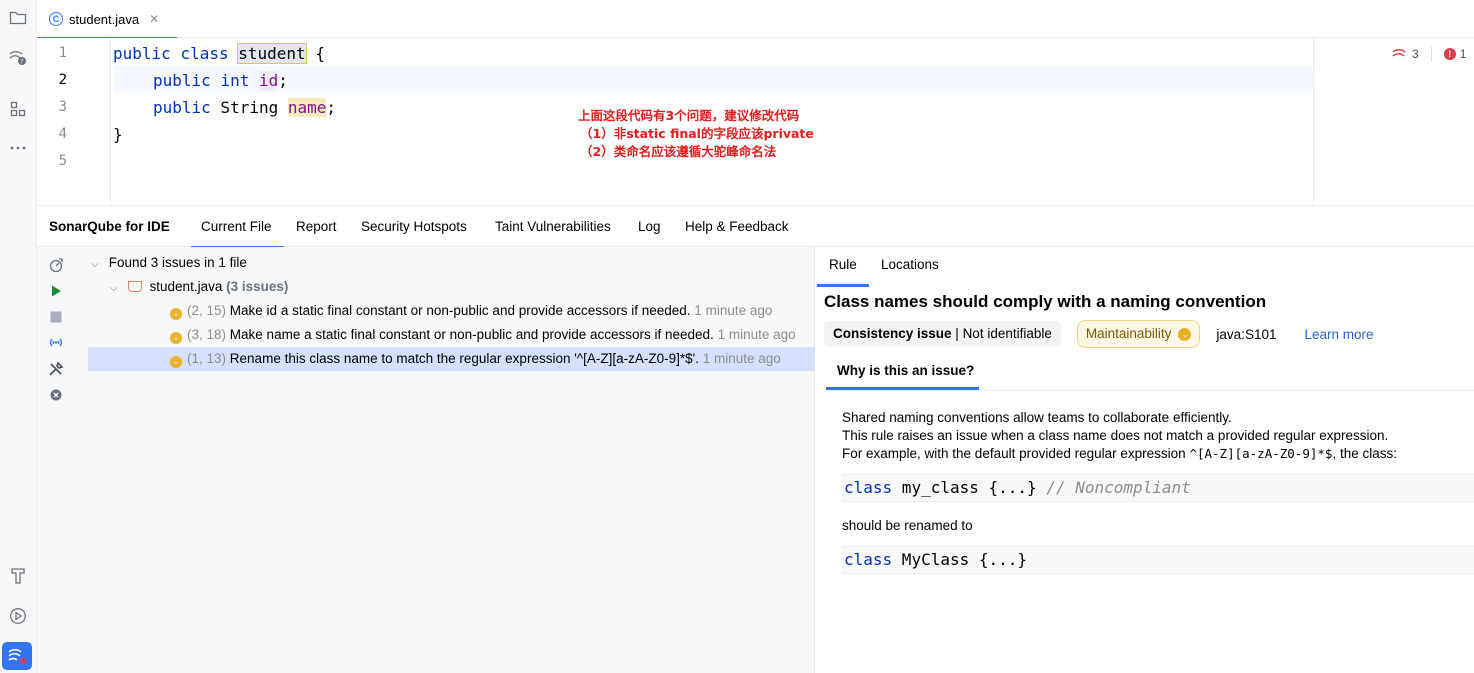 The image size is (1474, 673). What do you see at coordinates (177, 262) in the screenshot?
I see `issues-summary: Found 3 issues in 1 file` at bounding box center [177, 262].